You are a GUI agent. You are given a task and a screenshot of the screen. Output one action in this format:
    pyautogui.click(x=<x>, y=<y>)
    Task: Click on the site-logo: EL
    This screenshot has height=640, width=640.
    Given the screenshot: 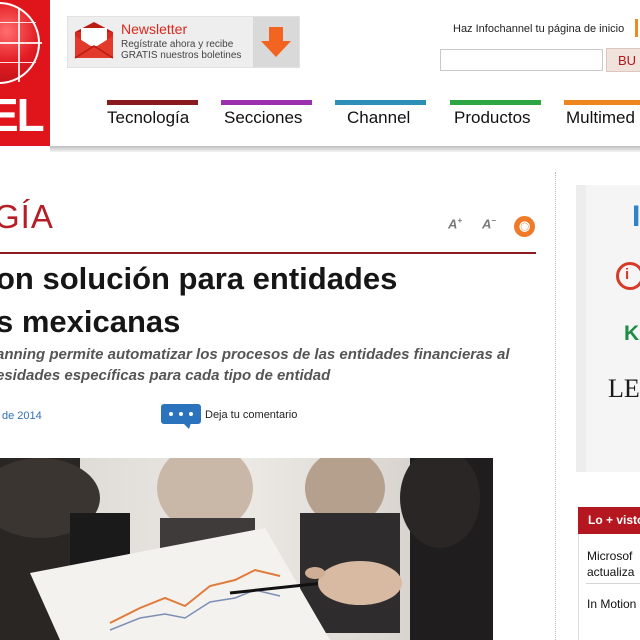 What is the action you would take?
    pyautogui.click(x=25, y=73)
    